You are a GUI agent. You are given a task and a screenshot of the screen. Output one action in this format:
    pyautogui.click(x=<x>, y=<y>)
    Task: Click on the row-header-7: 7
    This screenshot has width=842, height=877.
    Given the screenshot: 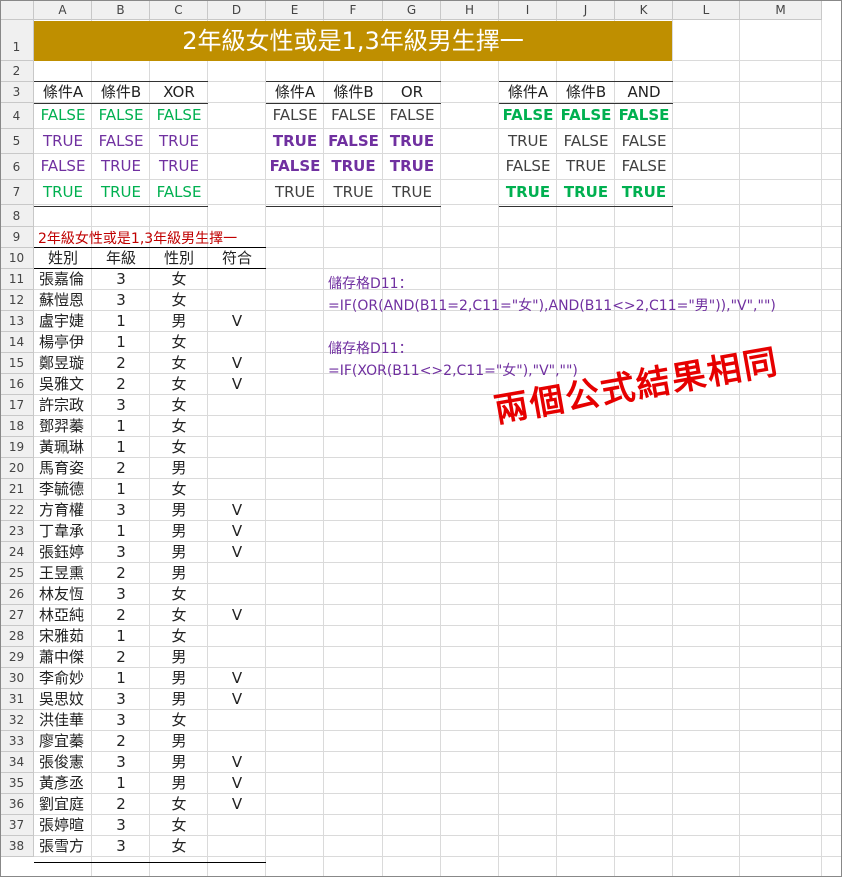 What is the action you would take?
    pyautogui.click(x=17, y=192)
    